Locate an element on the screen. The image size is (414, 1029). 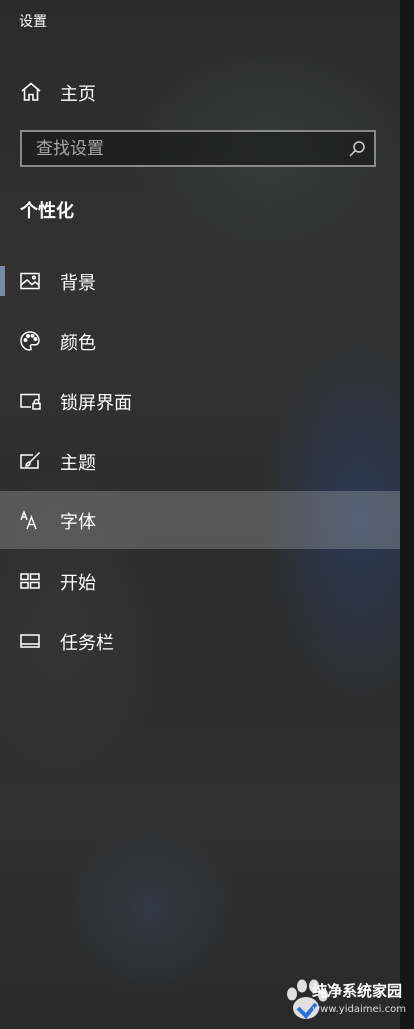
selection-indicator is located at coordinates (2, 281).